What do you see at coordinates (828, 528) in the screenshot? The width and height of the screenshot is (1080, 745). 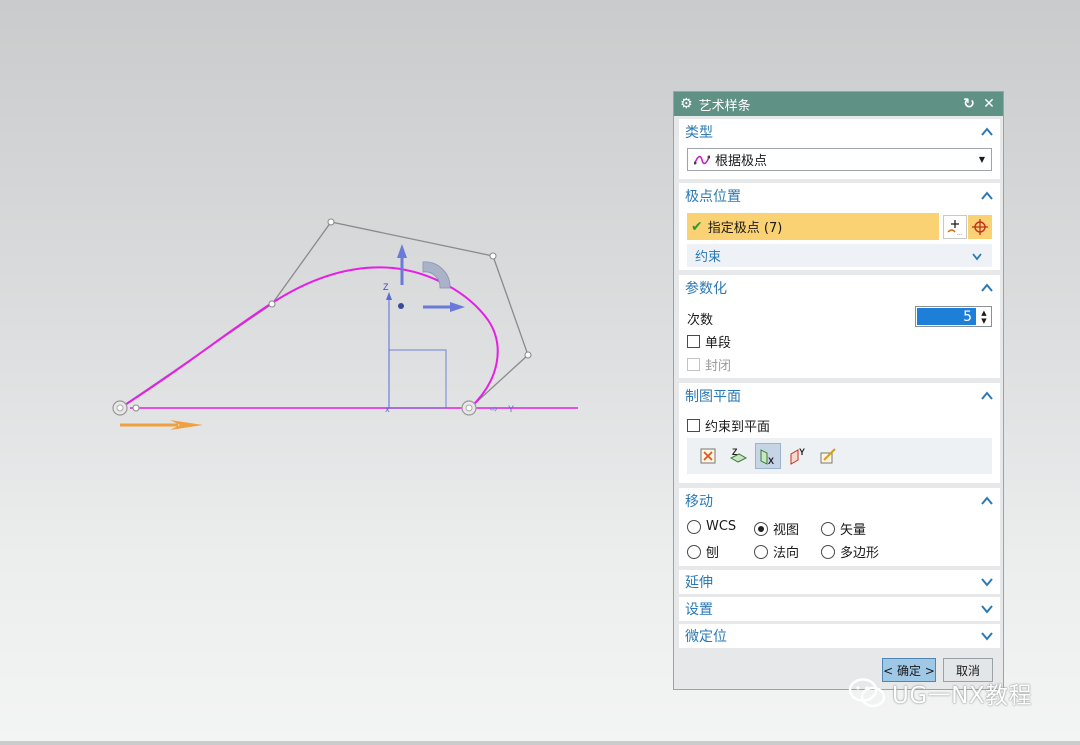 I see `radio-vector` at bounding box center [828, 528].